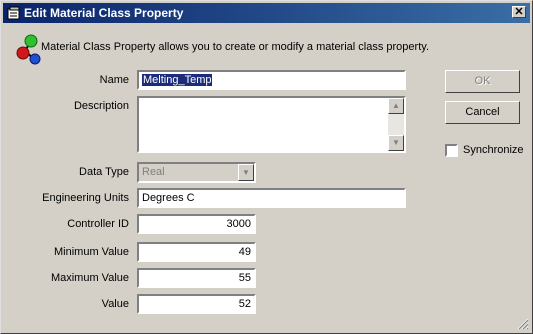  What do you see at coordinates (196, 252) in the screenshot?
I see `minimum-value-field: 49` at bounding box center [196, 252].